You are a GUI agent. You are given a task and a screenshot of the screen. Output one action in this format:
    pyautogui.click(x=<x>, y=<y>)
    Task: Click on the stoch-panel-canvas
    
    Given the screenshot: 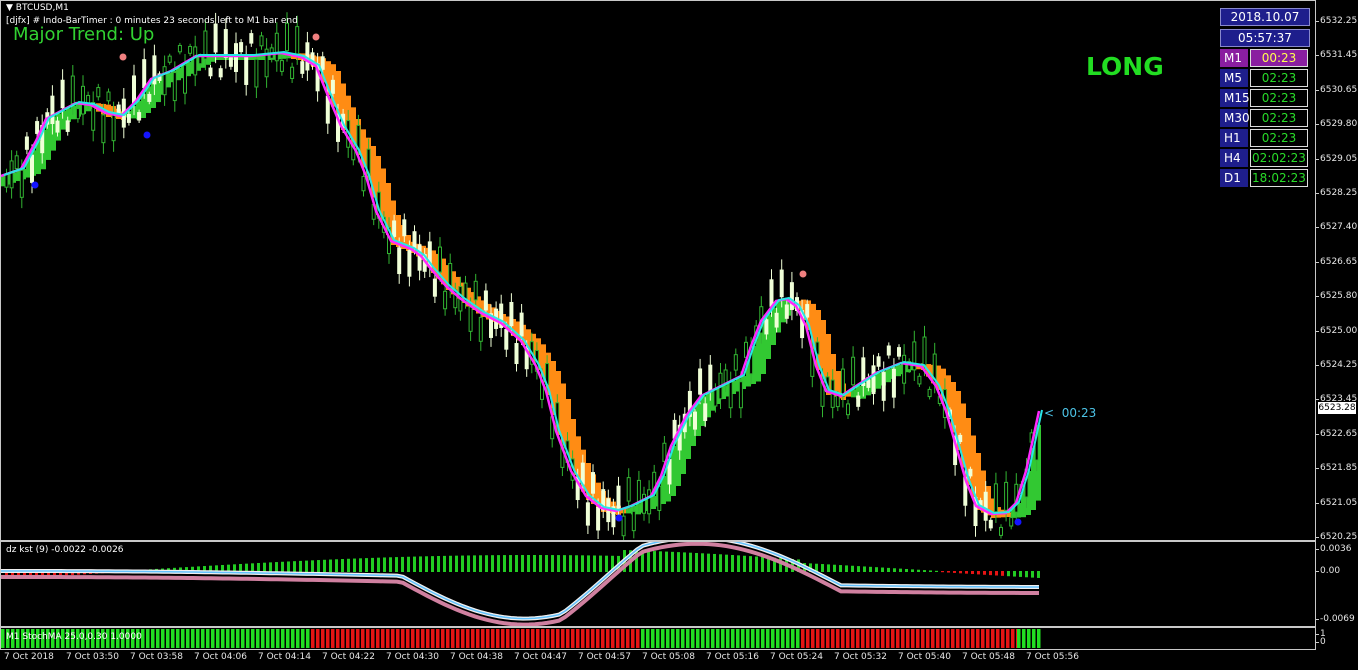 What is the action you would take?
    pyautogui.click(x=658, y=638)
    